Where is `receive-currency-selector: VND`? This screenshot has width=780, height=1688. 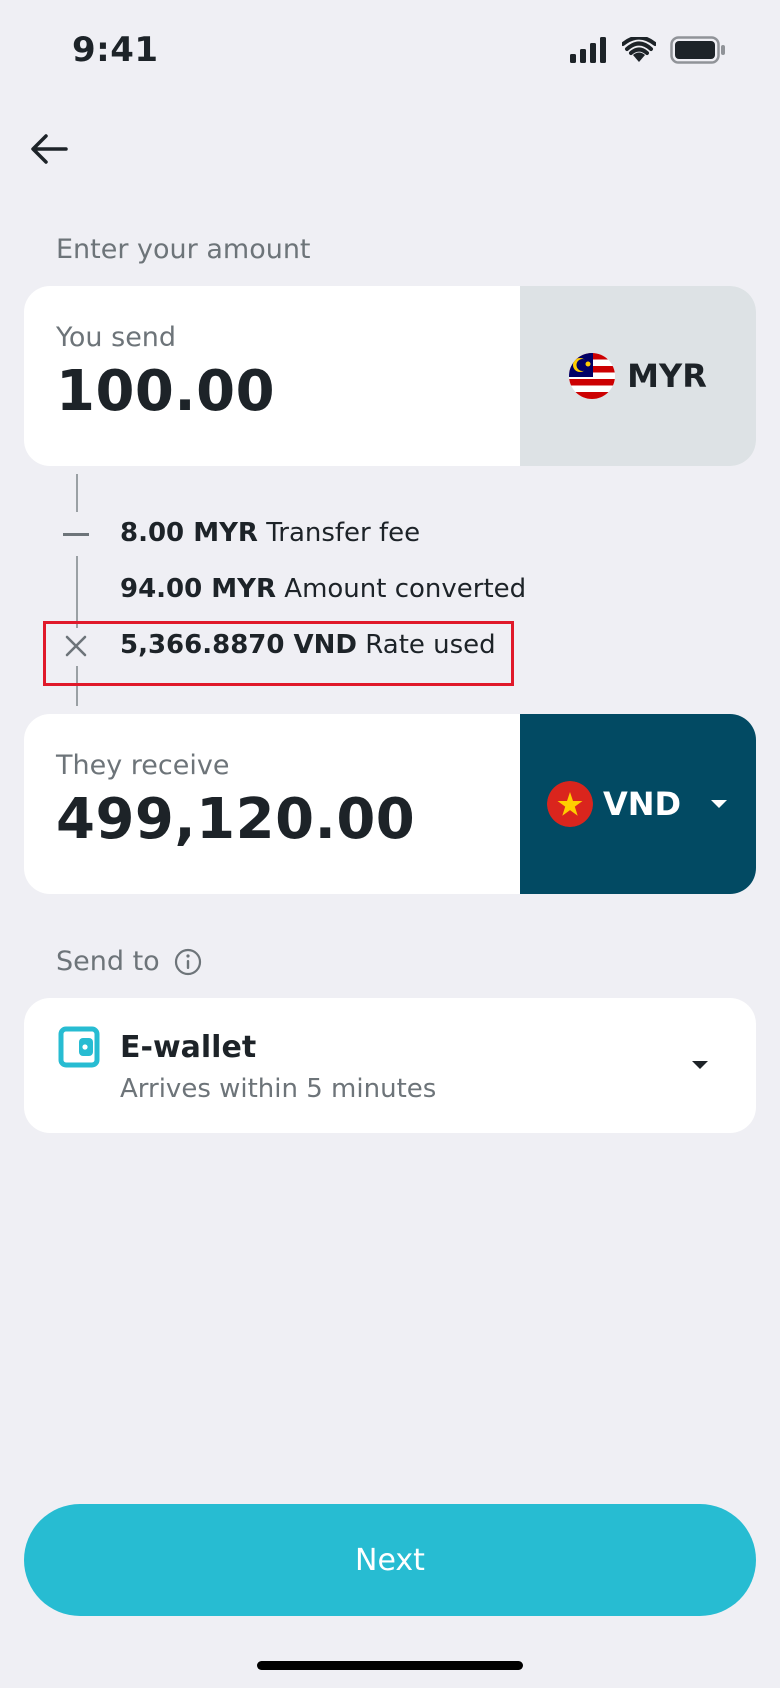 receive-currency-selector: VND is located at coordinates (638, 804).